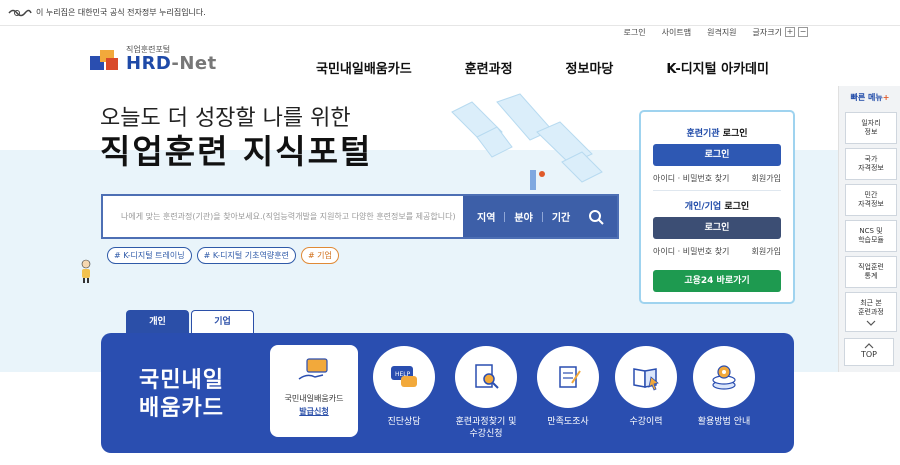 Image resolution: width=900 pixels, height=465 pixels. What do you see at coordinates (596, 217) in the screenshot?
I see `search-icon` at bounding box center [596, 217].